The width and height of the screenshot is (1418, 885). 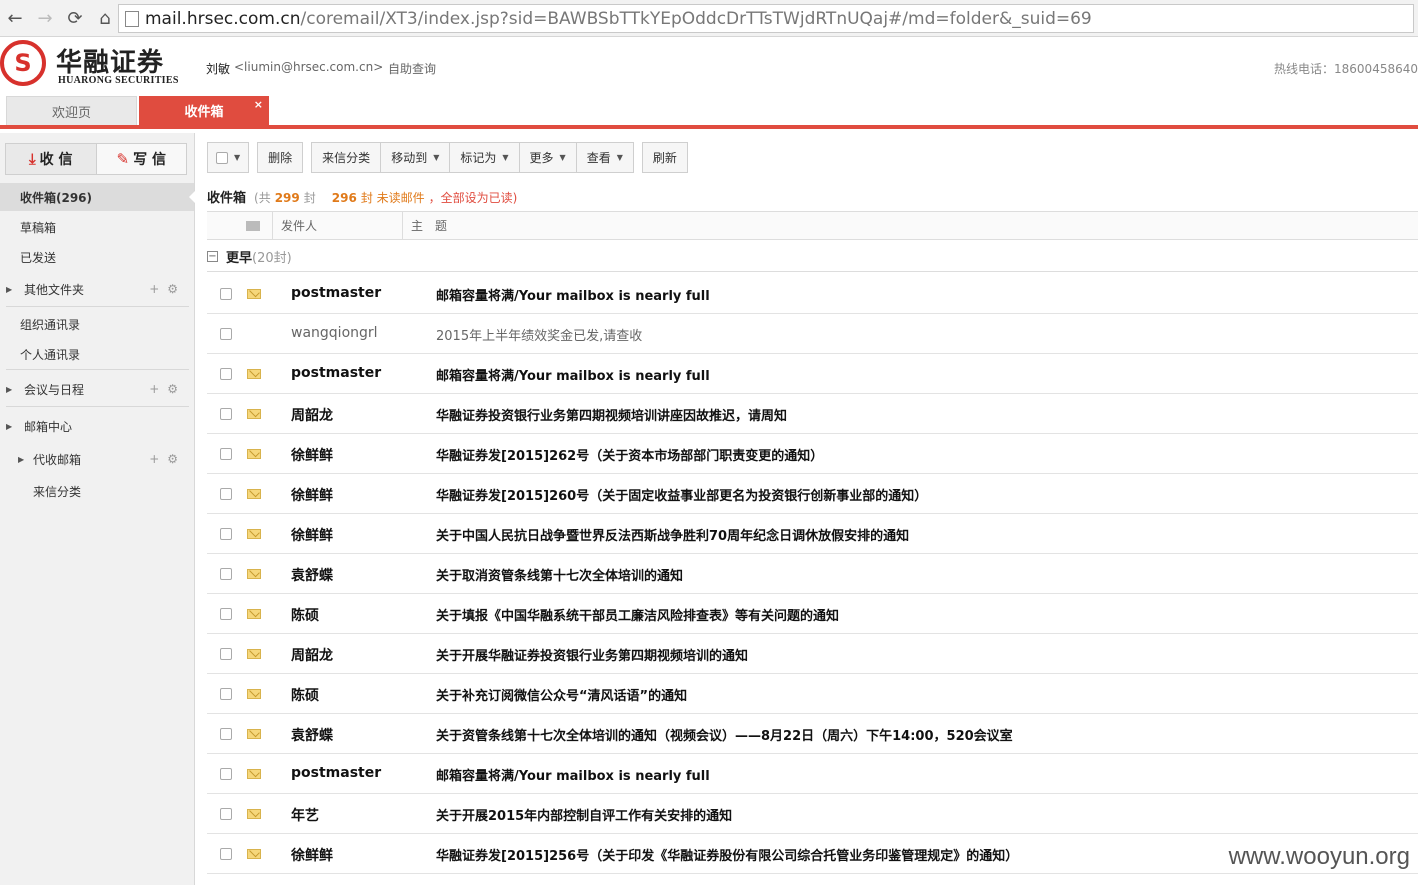 I want to click on mail-row: 周韶龙 关于开展华融证券投资银行业务第四期视频培训的通知, so click(x=812, y=654).